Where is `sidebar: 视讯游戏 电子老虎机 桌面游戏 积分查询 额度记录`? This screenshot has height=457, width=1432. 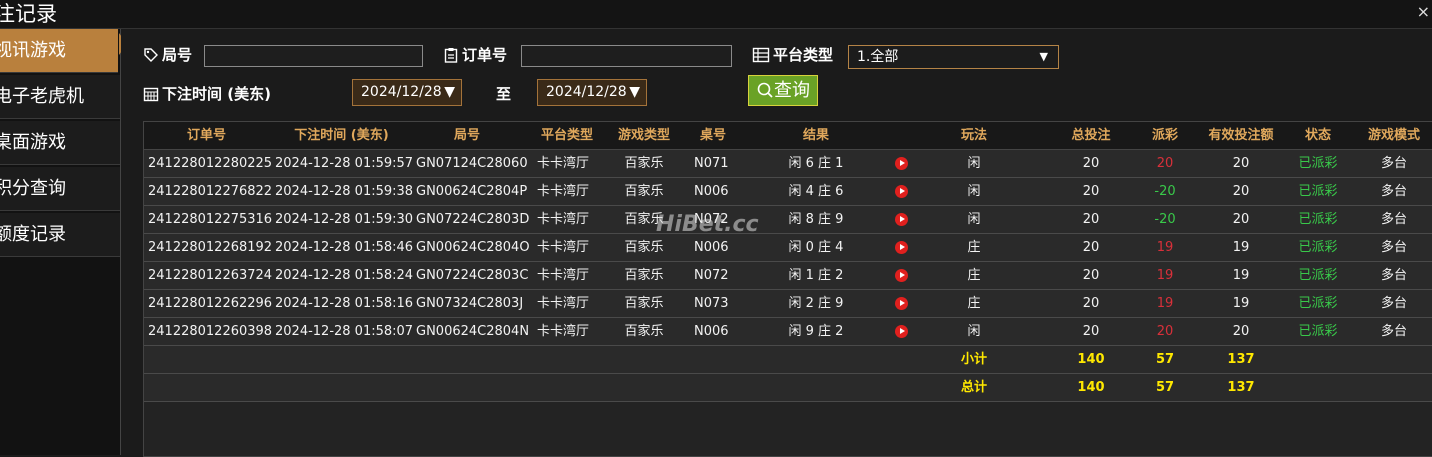
sidebar: 视讯游戏 电子老虎机 桌面游戏 积分查询 额度记录 is located at coordinates (60, 242).